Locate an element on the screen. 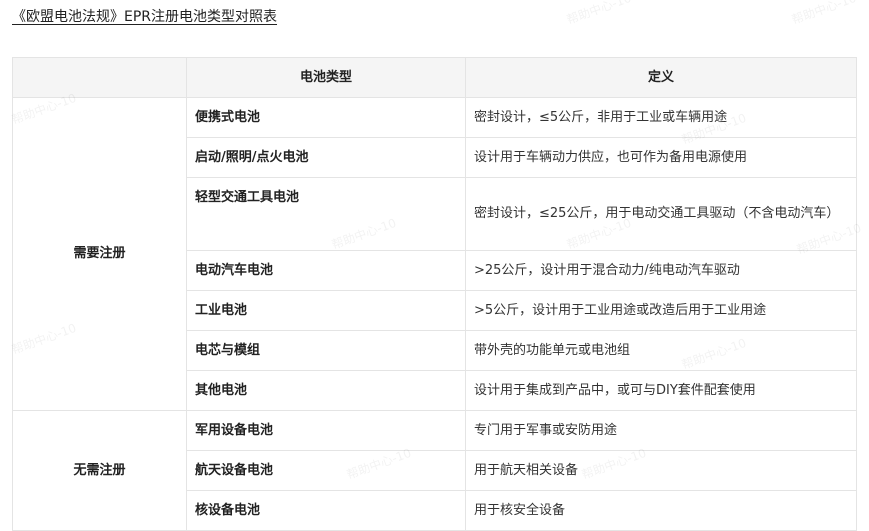  definition-cell: 用于航天相关设备 is located at coordinates (661, 470).